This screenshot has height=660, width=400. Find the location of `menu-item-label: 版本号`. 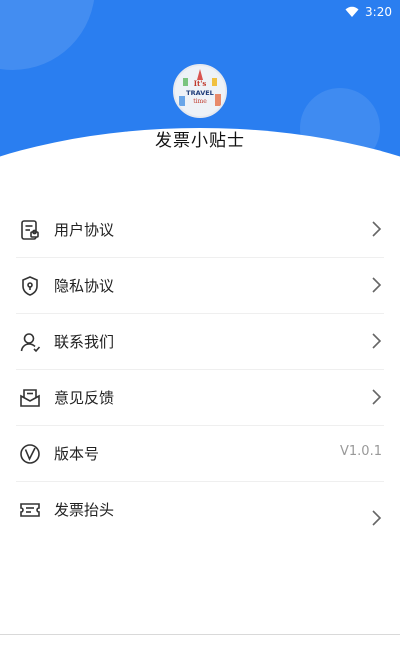

menu-item-label: 版本号 is located at coordinates (77, 454).